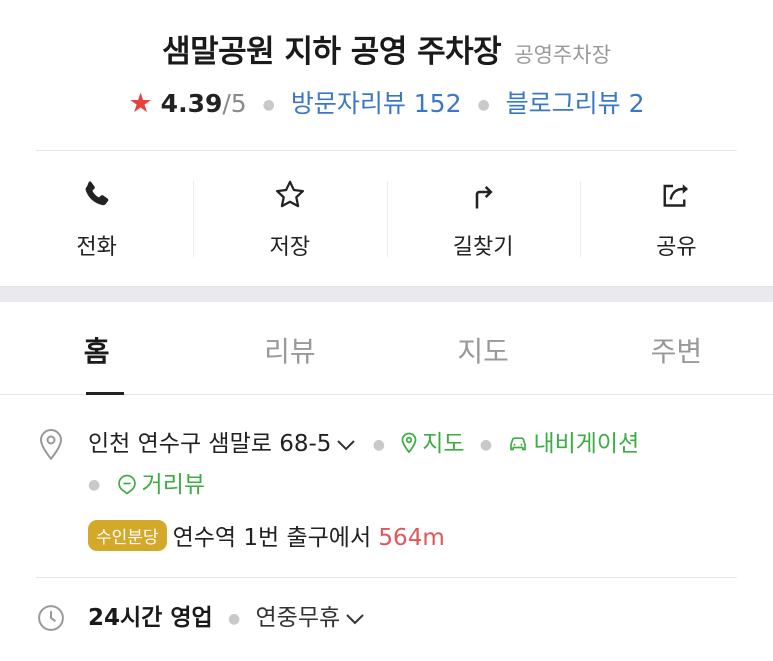 The width and height of the screenshot is (773, 661). What do you see at coordinates (234, 103) in the screenshot?
I see `rating-max: /5` at bounding box center [234, 103].